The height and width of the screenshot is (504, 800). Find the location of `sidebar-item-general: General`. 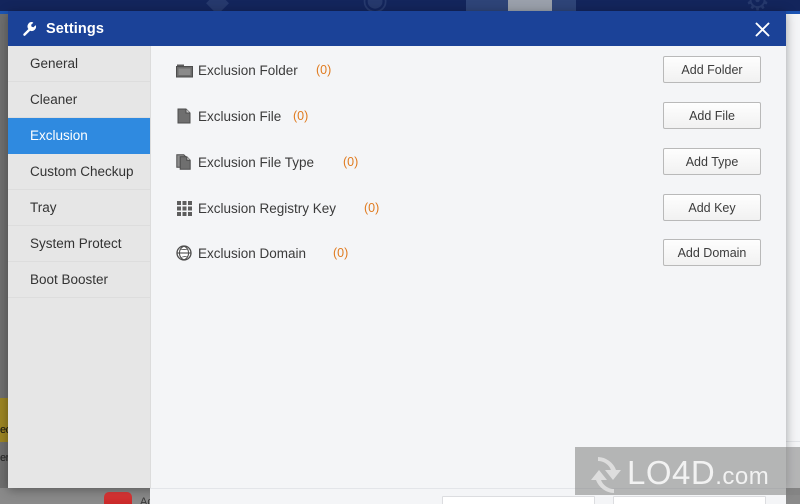

sidebar-item-general: General is located at coordinates (79, 64).